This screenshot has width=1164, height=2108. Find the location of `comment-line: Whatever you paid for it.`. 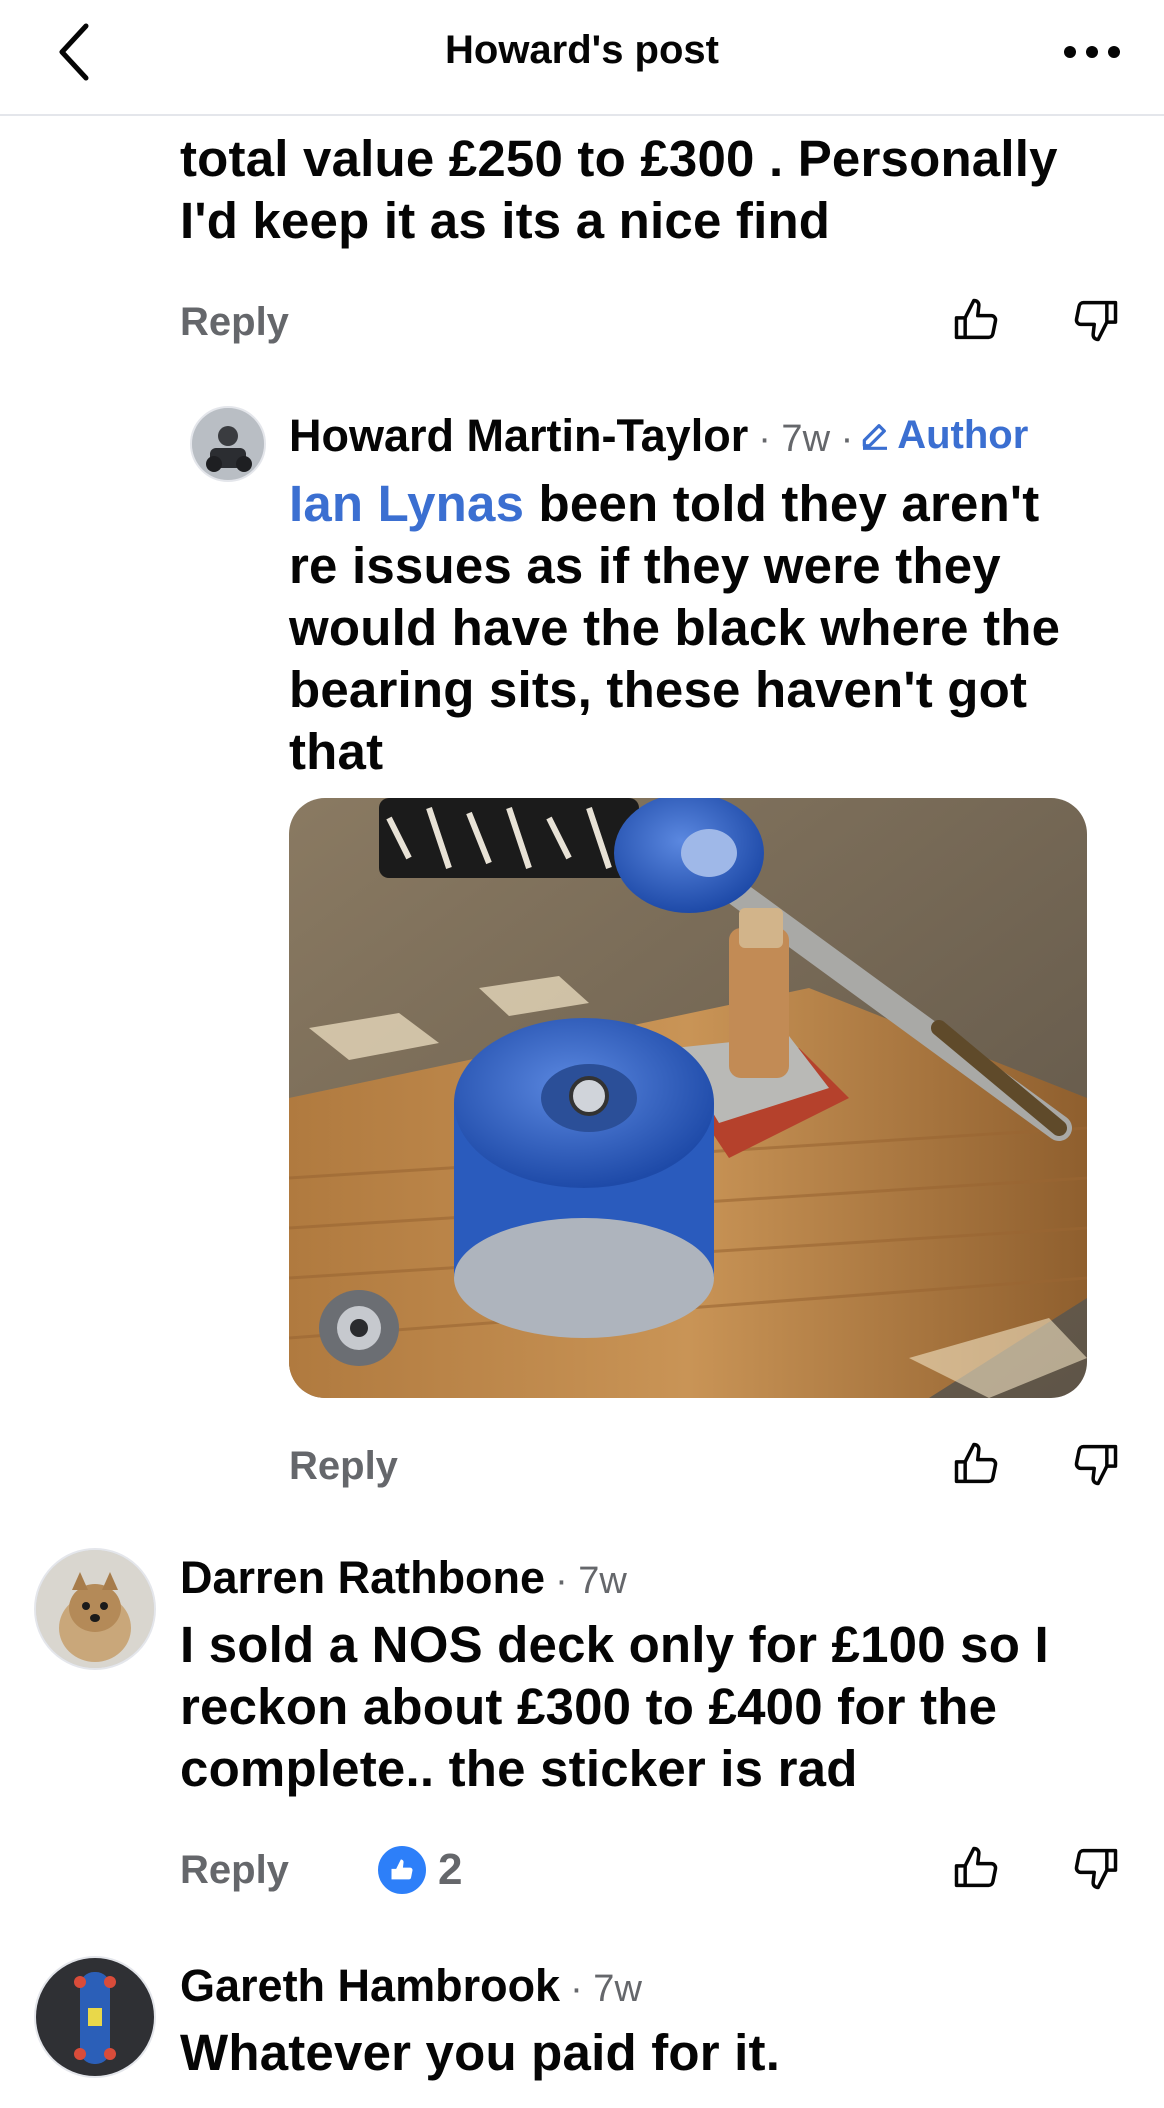

comment-line: Whatever you paid for it. is located at coordinates (480, 2052).